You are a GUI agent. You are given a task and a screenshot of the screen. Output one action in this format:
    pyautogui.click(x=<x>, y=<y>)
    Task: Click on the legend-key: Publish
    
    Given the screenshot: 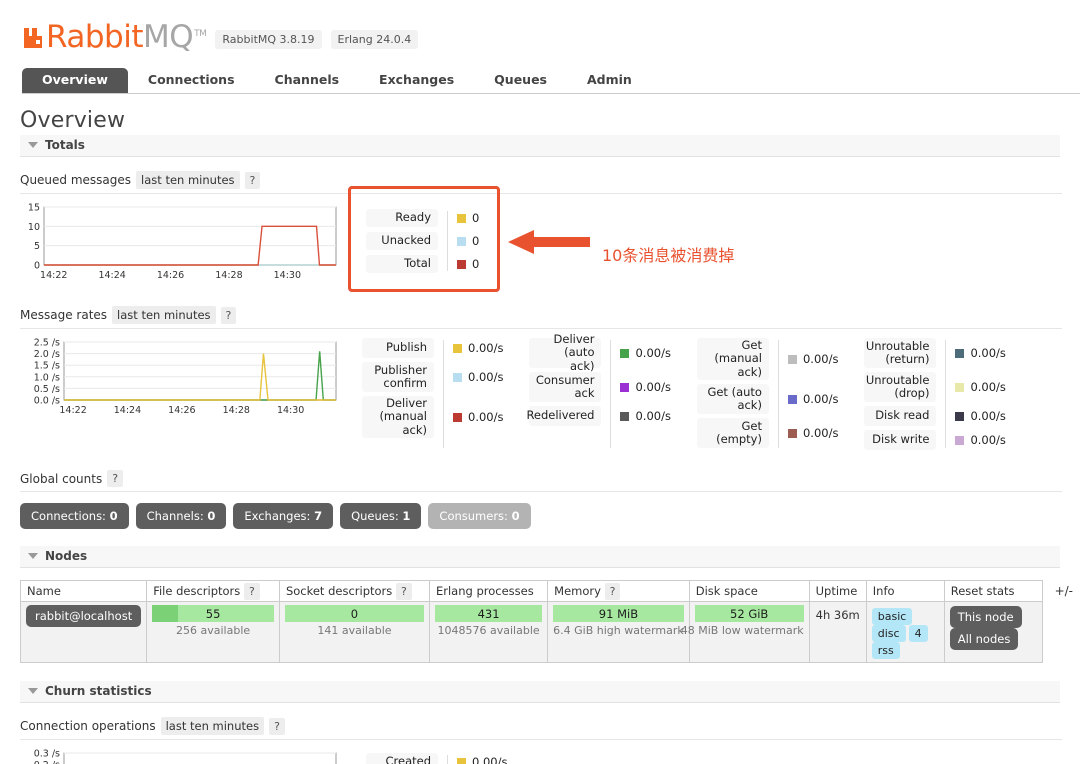 What is the action you would take?
    pyautogui.click(x=398, y=348)
    